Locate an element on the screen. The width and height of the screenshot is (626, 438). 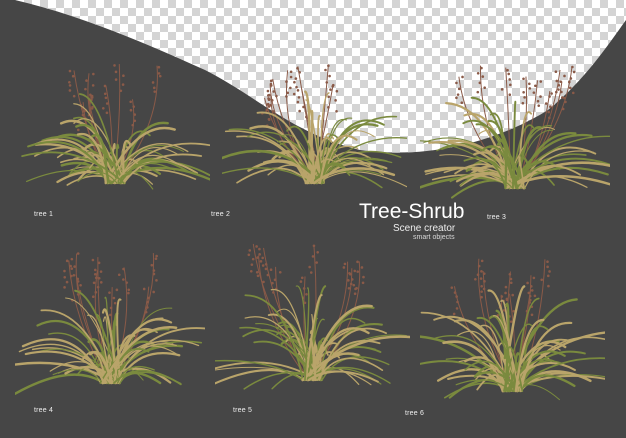
label-tree-3: tree 3 is located at coordinates (497, 217).